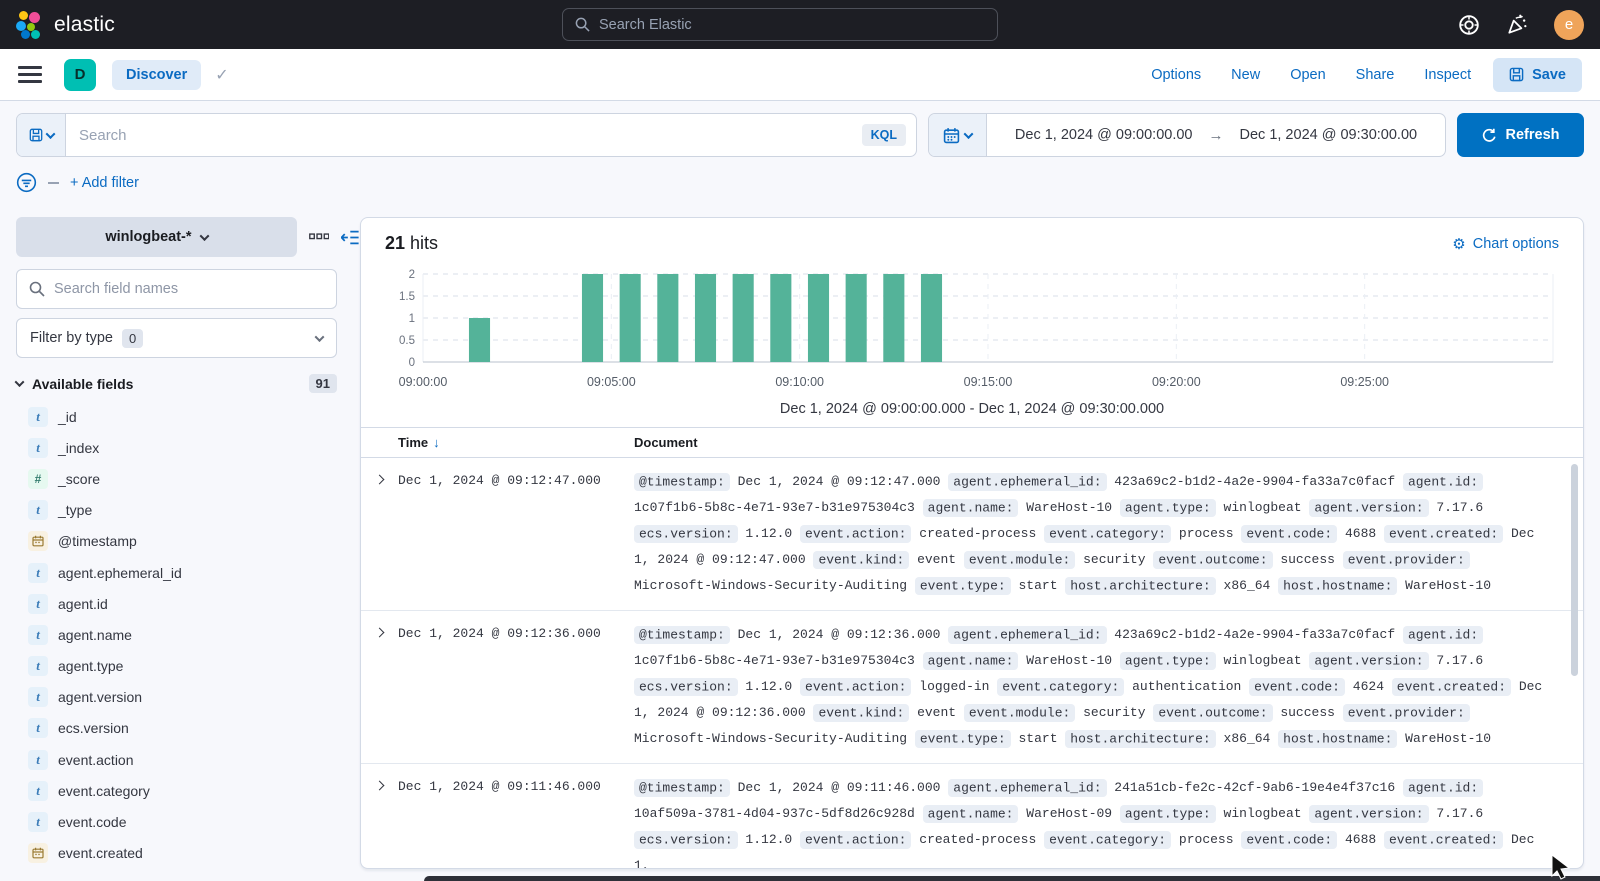 This screenshot has width=1600, height=881. I want to click on field-item: t event.action, so click(188, 759).